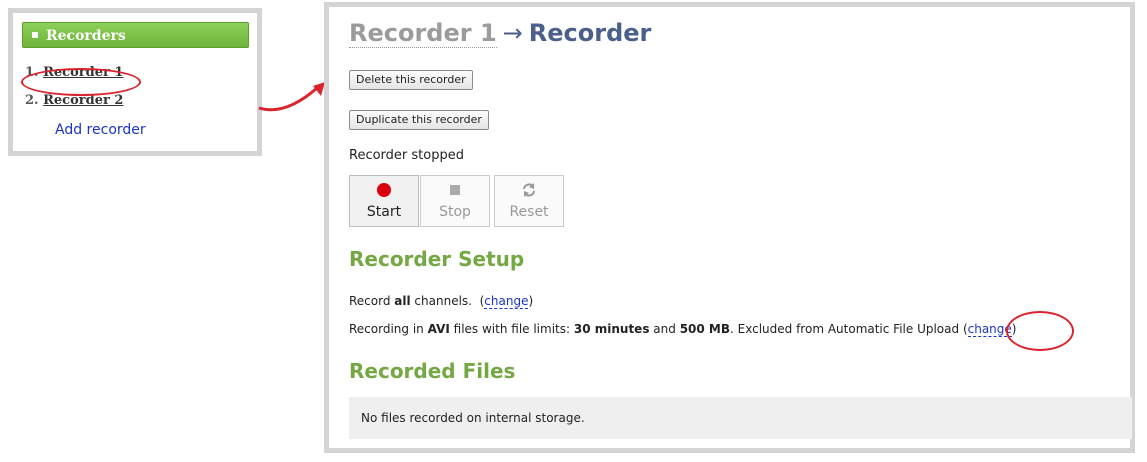  I want to click on stop-icon, so click(455, 190).